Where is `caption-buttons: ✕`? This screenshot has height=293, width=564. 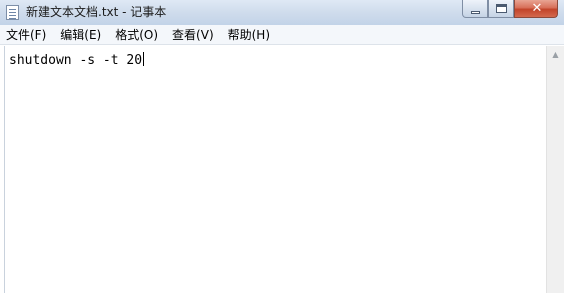 caption-buttons: ✕ is located at coordinates (510, 9).